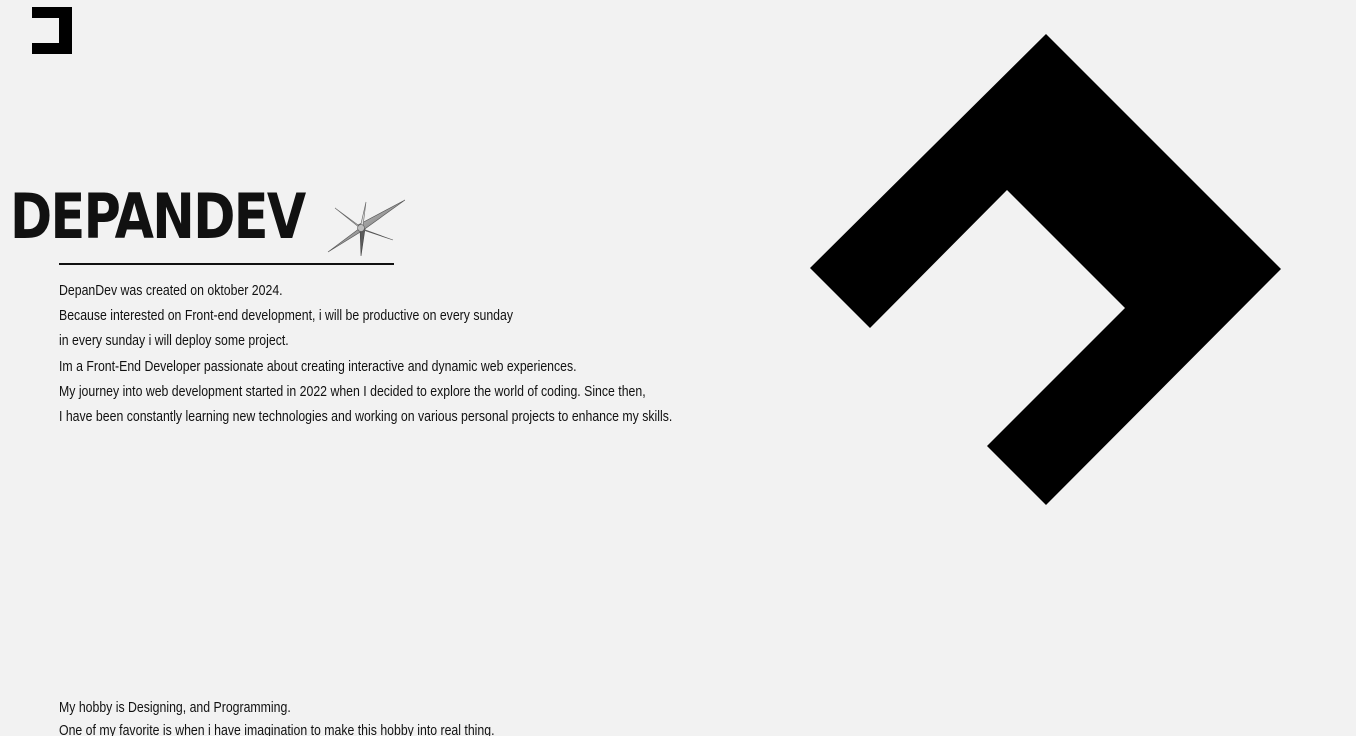 The height and width of the screenshot is (736, 1356). What do you see at coordinates (171, 290) in the screenshot?
I see `intro-line: DepanDev was created on oktober 2024.` at bounding box center [171, 290].